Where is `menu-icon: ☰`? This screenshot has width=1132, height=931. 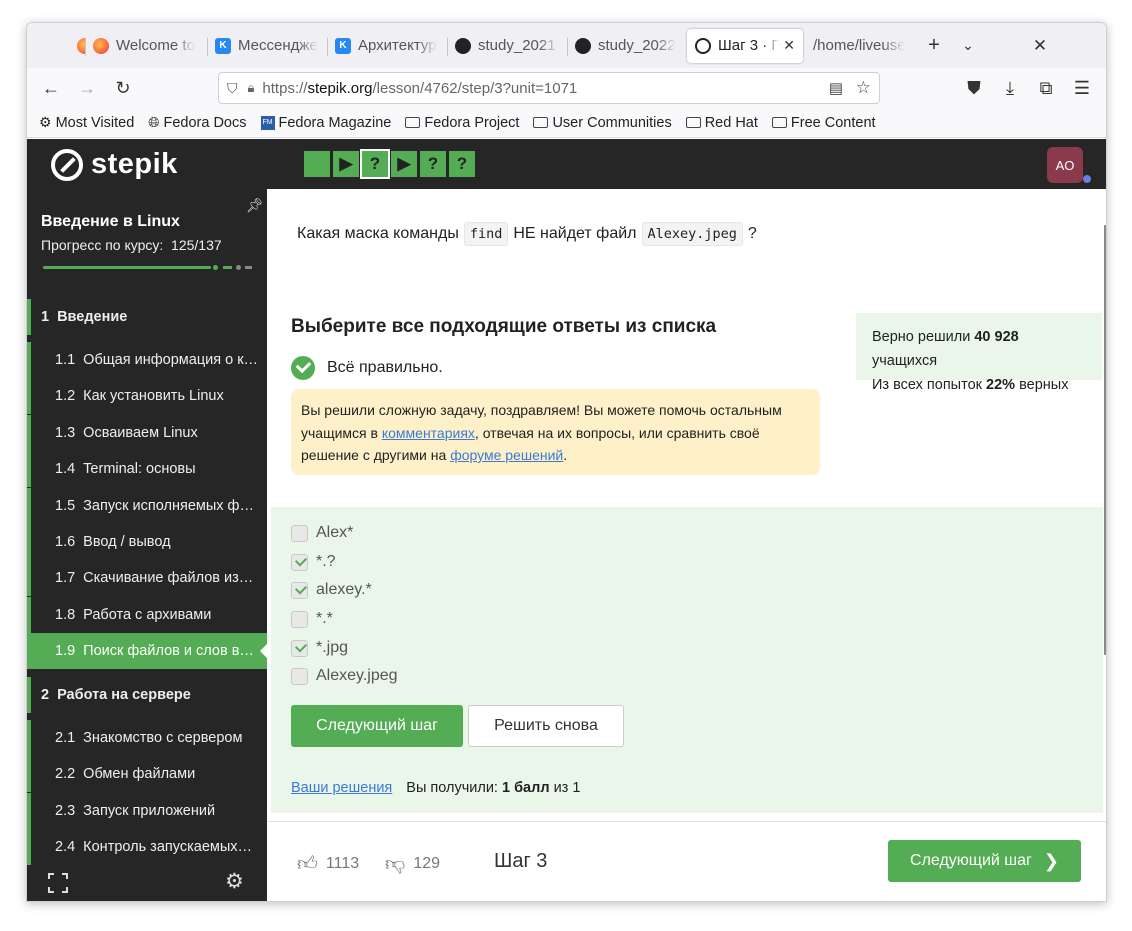 menu-icon: ☰ is located at coordinates (1082, 88).